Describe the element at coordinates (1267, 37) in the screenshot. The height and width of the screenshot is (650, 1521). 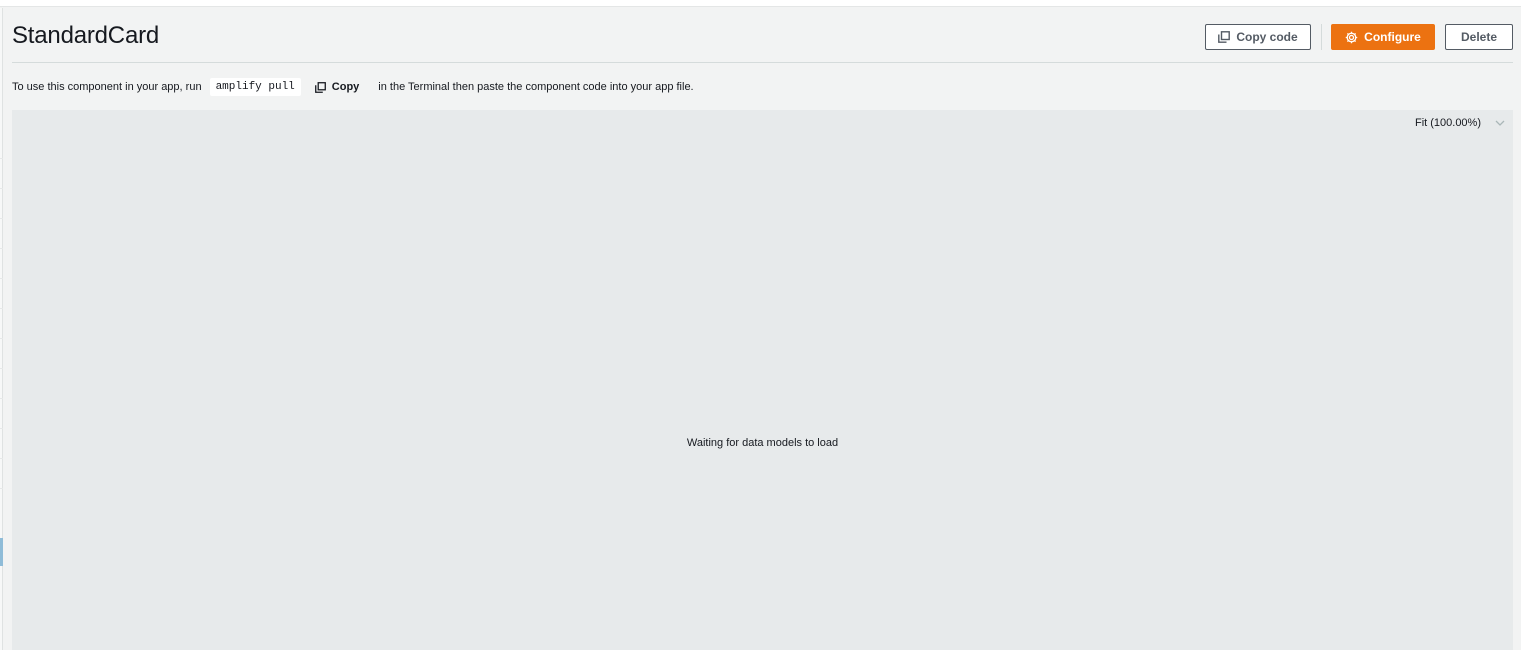
I see `copy-code-label: Copy code` at that location.